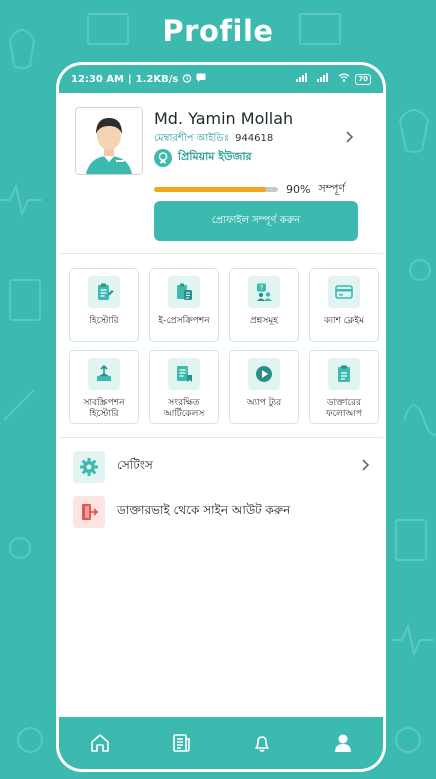  Describe the element at coordinates (210, 189) in the screenshot. I see `progress-fill` at that location.